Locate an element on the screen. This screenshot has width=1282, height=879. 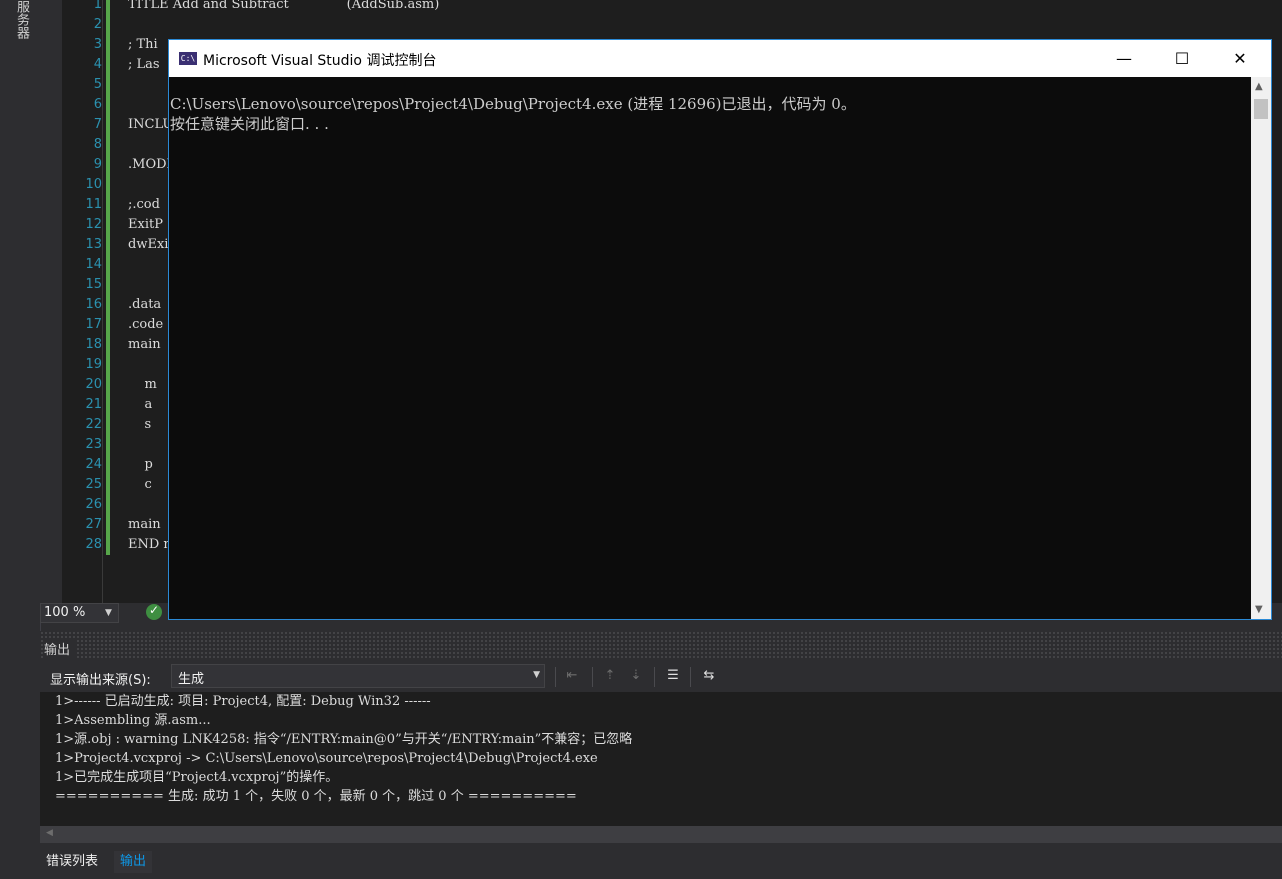
console-title: Microsoft Visual Studio 调试控制台 is located at coordinates (320, 61).